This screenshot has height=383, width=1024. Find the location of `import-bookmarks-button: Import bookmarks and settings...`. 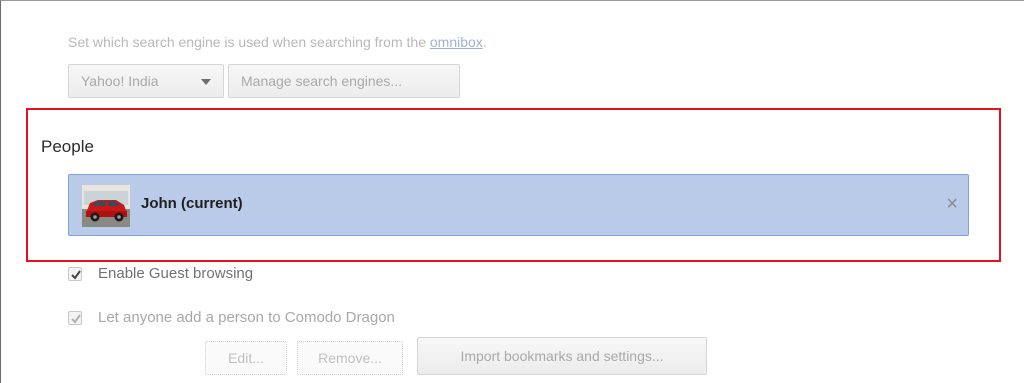

import-bookmarks-button: Import bookmarks and settings... is located at coordinates (562, 356).